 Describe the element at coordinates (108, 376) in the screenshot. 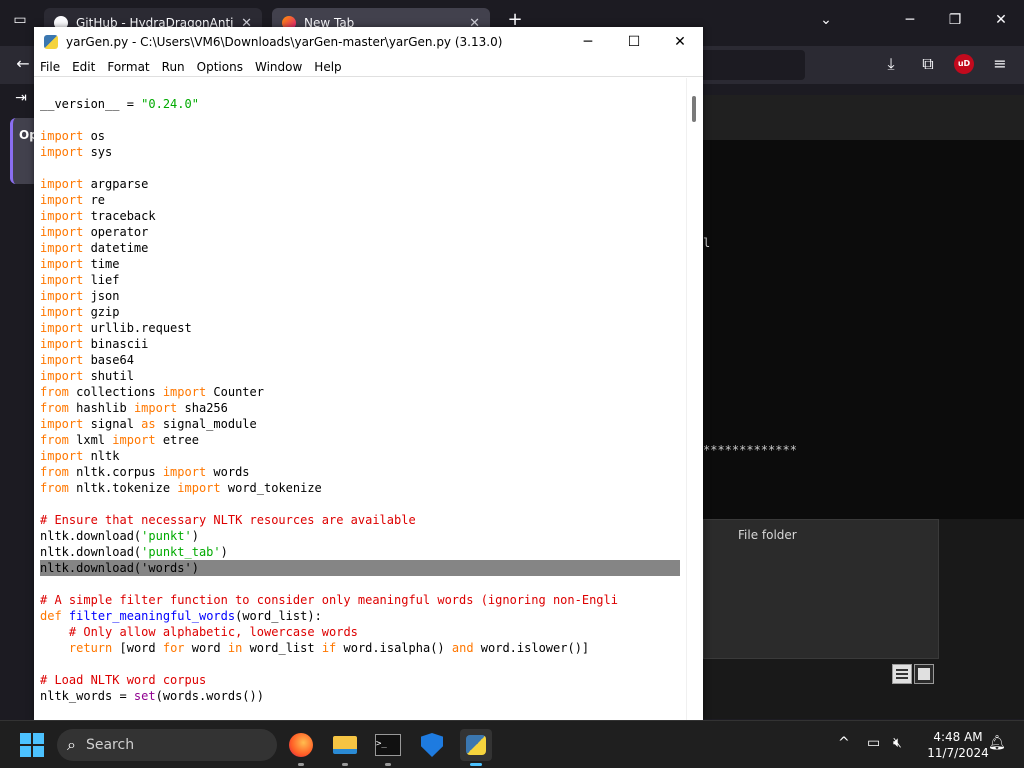

I see `code-token: shutil` at that location.